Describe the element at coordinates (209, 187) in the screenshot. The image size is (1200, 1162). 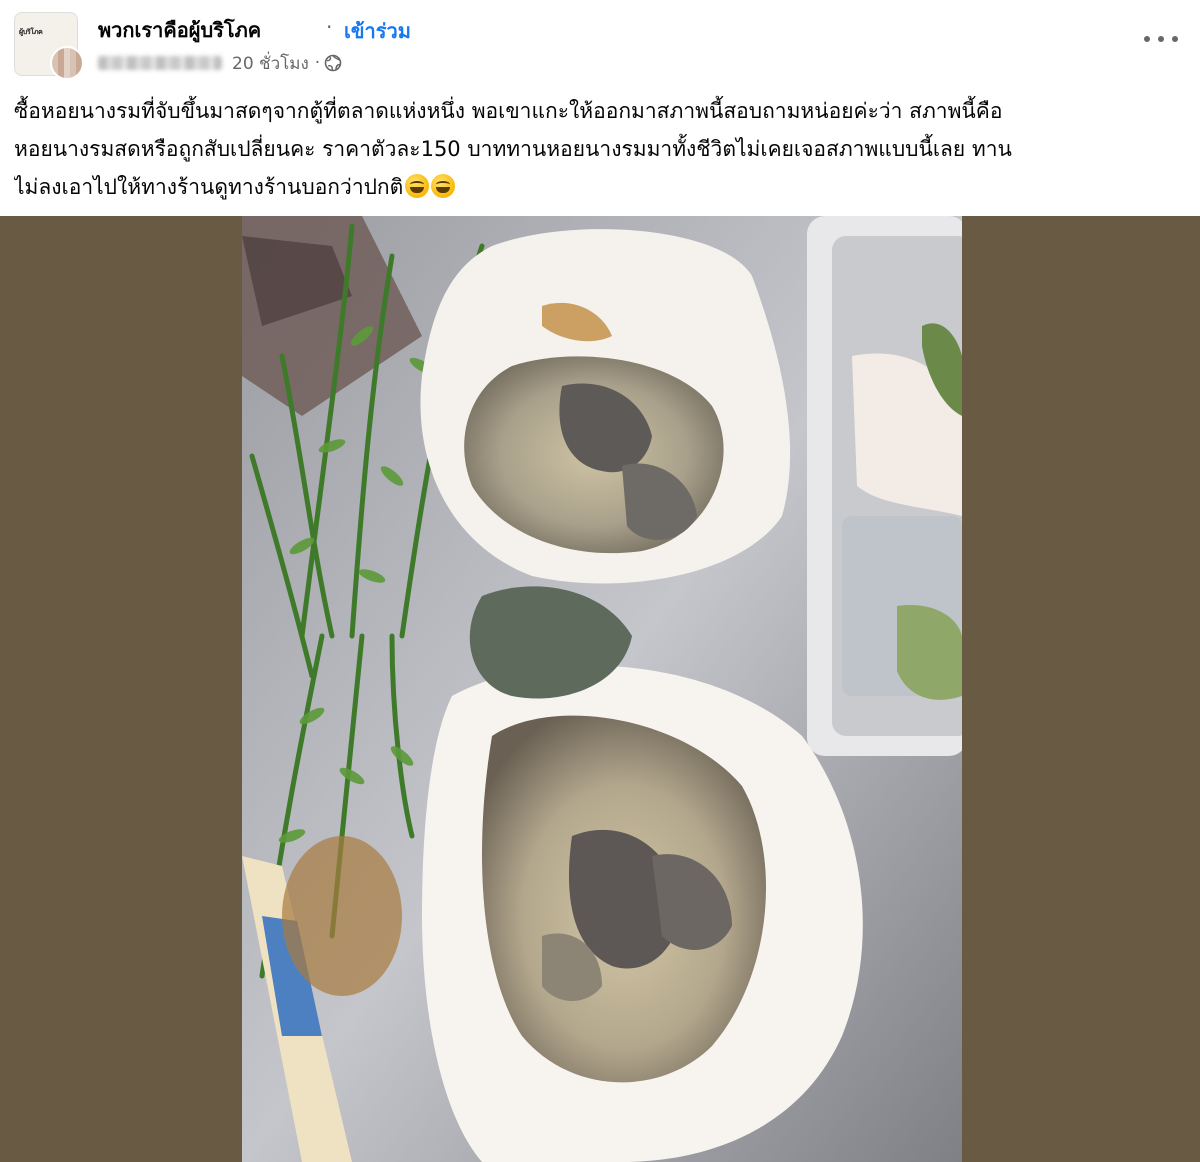
I see `post-text-line-3: ไม่ลงเอาไปให้ทางร้านดูทางร้านบอกว่าปกติ` at that location.